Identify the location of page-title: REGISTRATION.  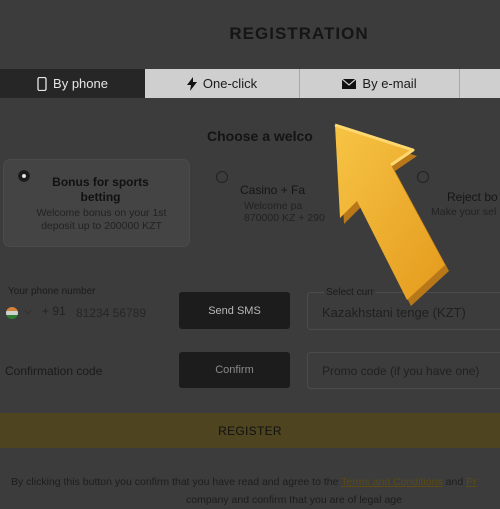
(299, 33).